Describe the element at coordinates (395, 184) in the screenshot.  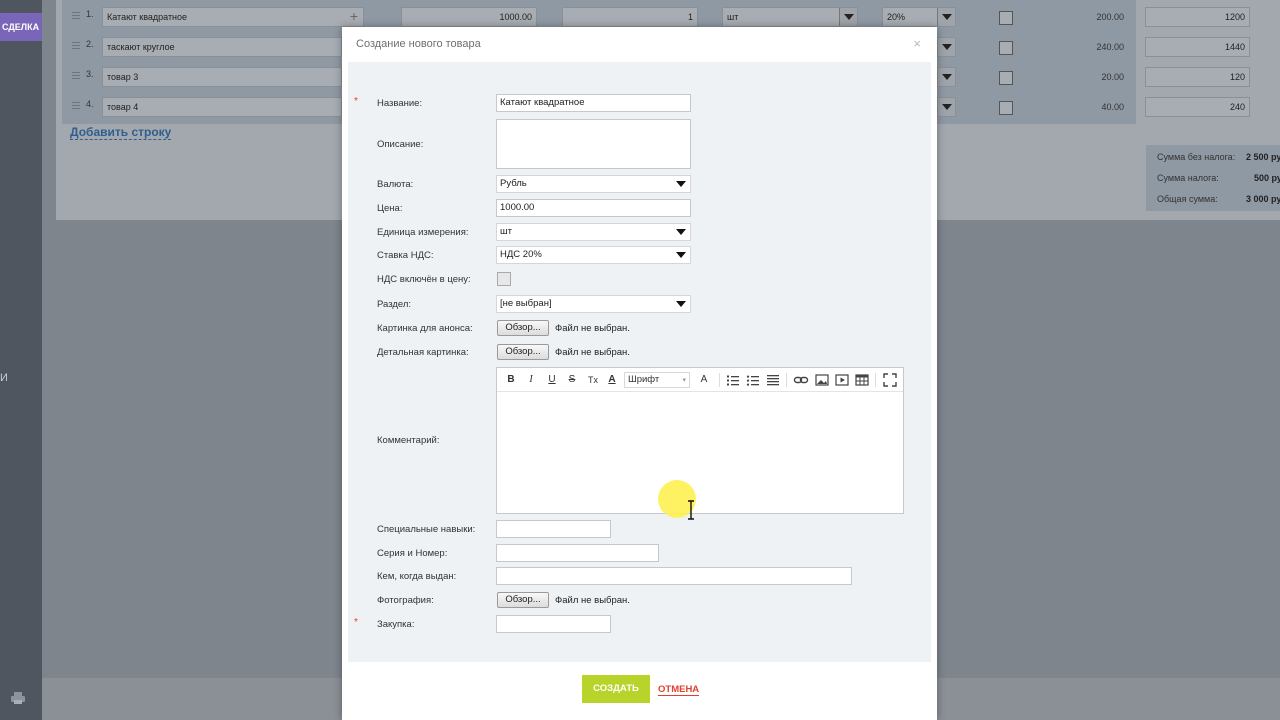
I see `currency-label: Валюта:` at that location.